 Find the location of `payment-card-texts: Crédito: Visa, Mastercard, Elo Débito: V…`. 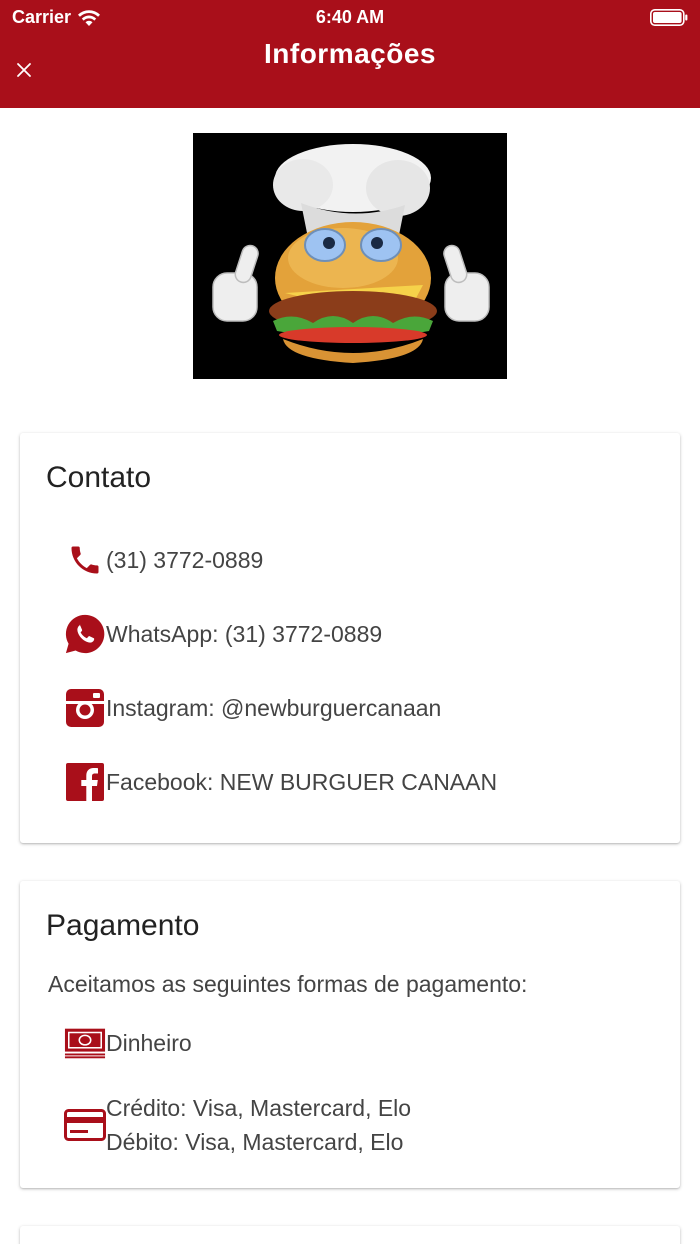

payment-card-texts: Crédito: Visa, Mastercard, Elo Débito: V… is located at coordinates (258, 1125).